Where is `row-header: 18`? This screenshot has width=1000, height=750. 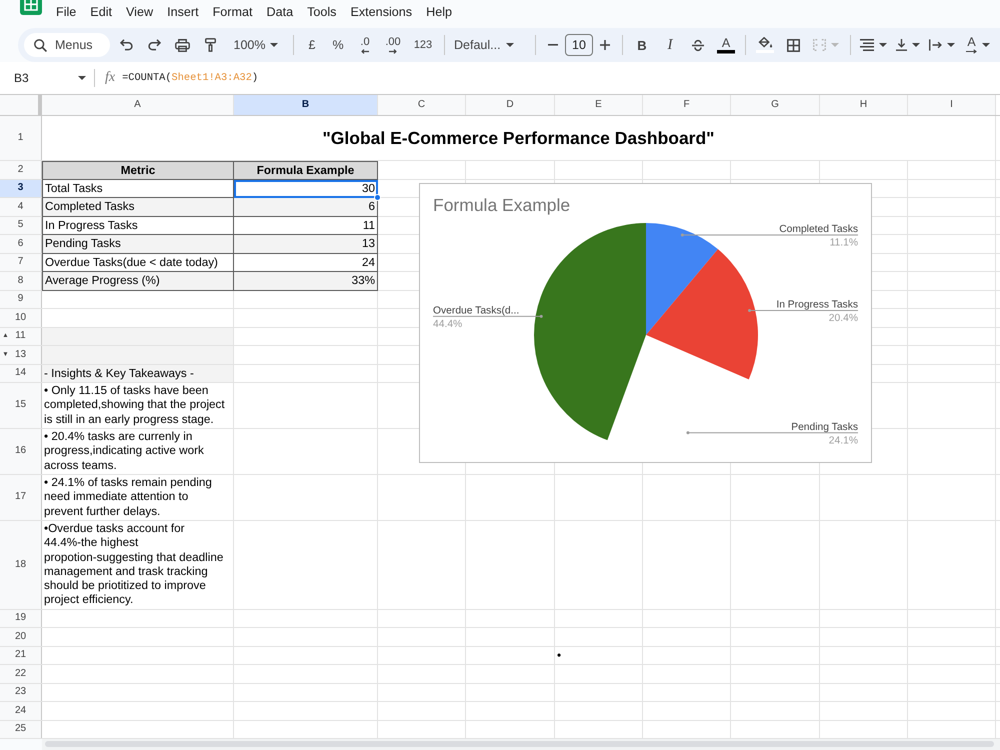 row-header: 18 is located at coordinates (21, 564).